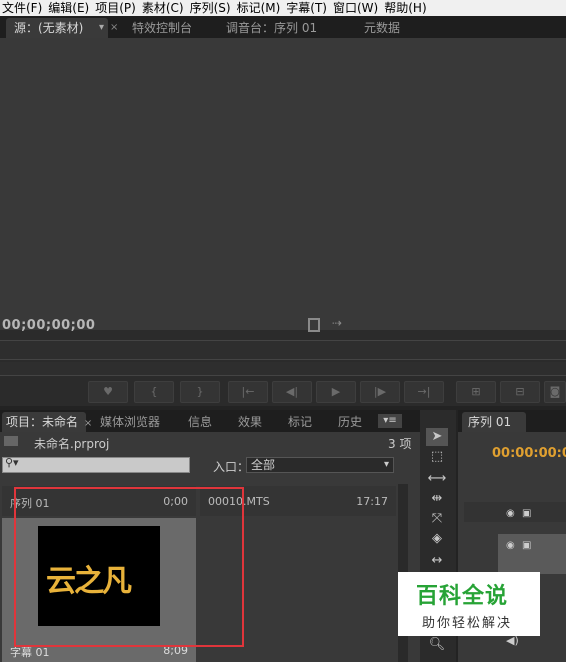 The image size is (566, 662). What do you see at coordinates (314, 325) in the screenshot?
I see `film-icon` at bounding box center [314, 325].